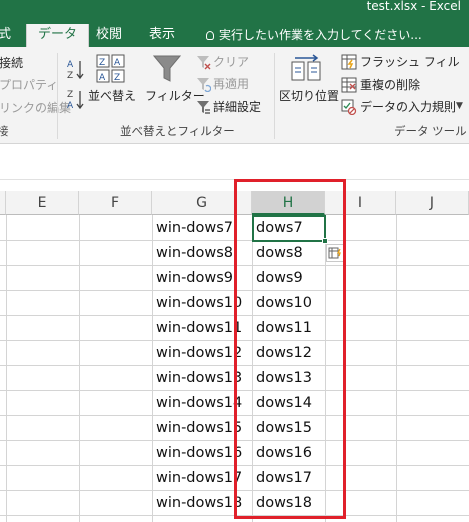 This screenshot has width=469, height=522. I want to click on filter-button: フィルター, so click(174, 81).